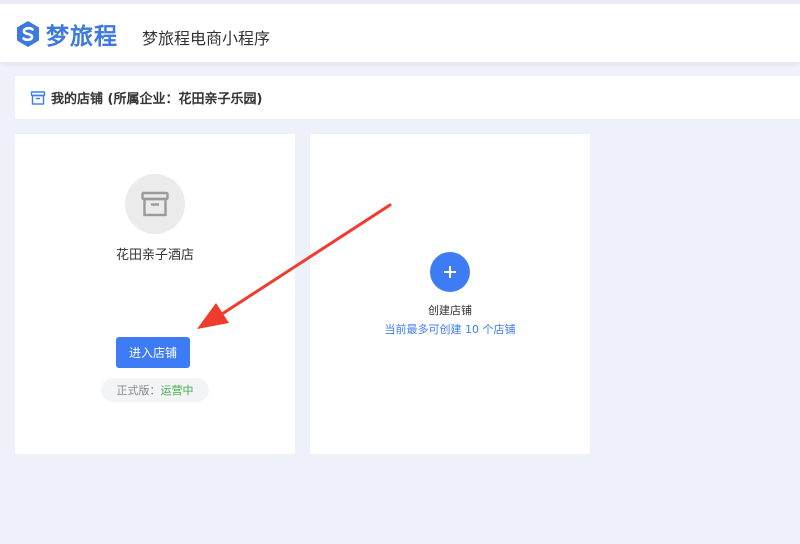 This screenshot has height=544, width=800. I want to click on version-label: 正式版：, so click(138, 390).